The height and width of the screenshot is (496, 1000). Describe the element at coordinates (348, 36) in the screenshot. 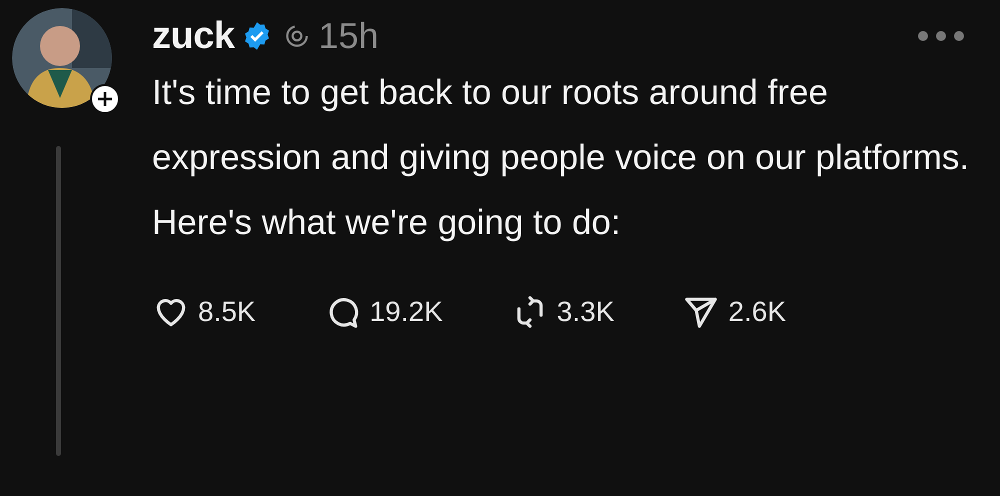

I see `post-time: 15h` at that location.